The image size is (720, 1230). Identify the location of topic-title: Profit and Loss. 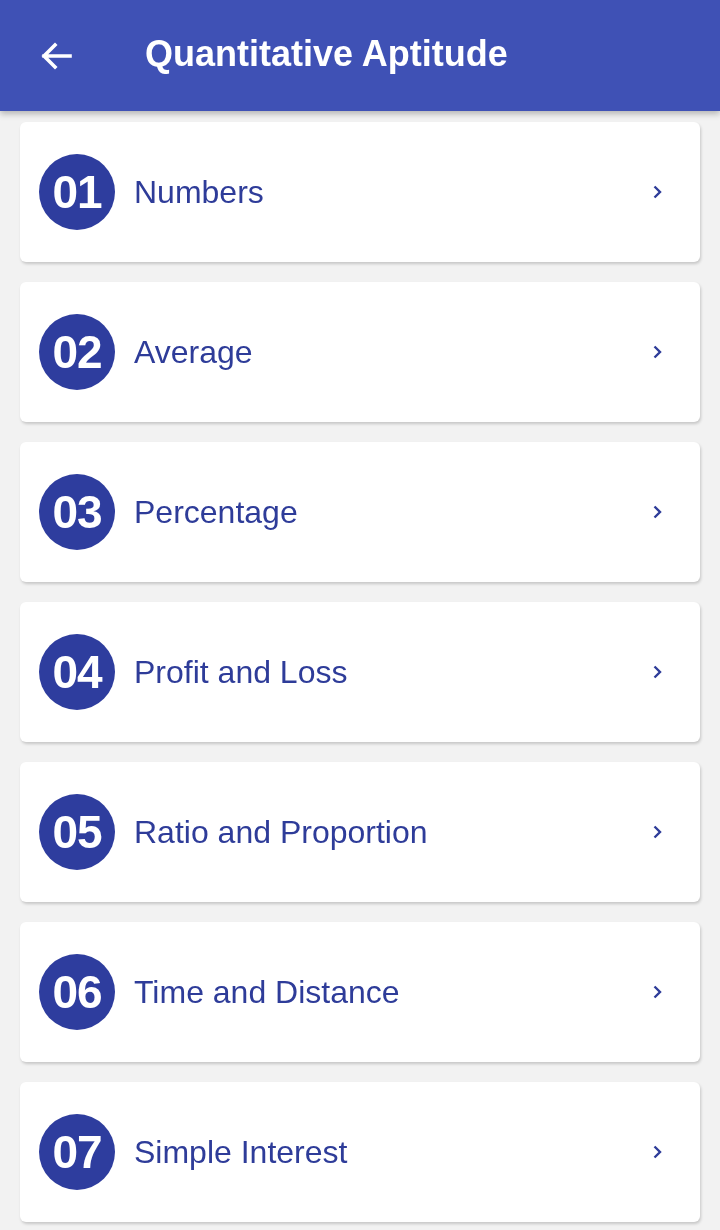
(241, 672).